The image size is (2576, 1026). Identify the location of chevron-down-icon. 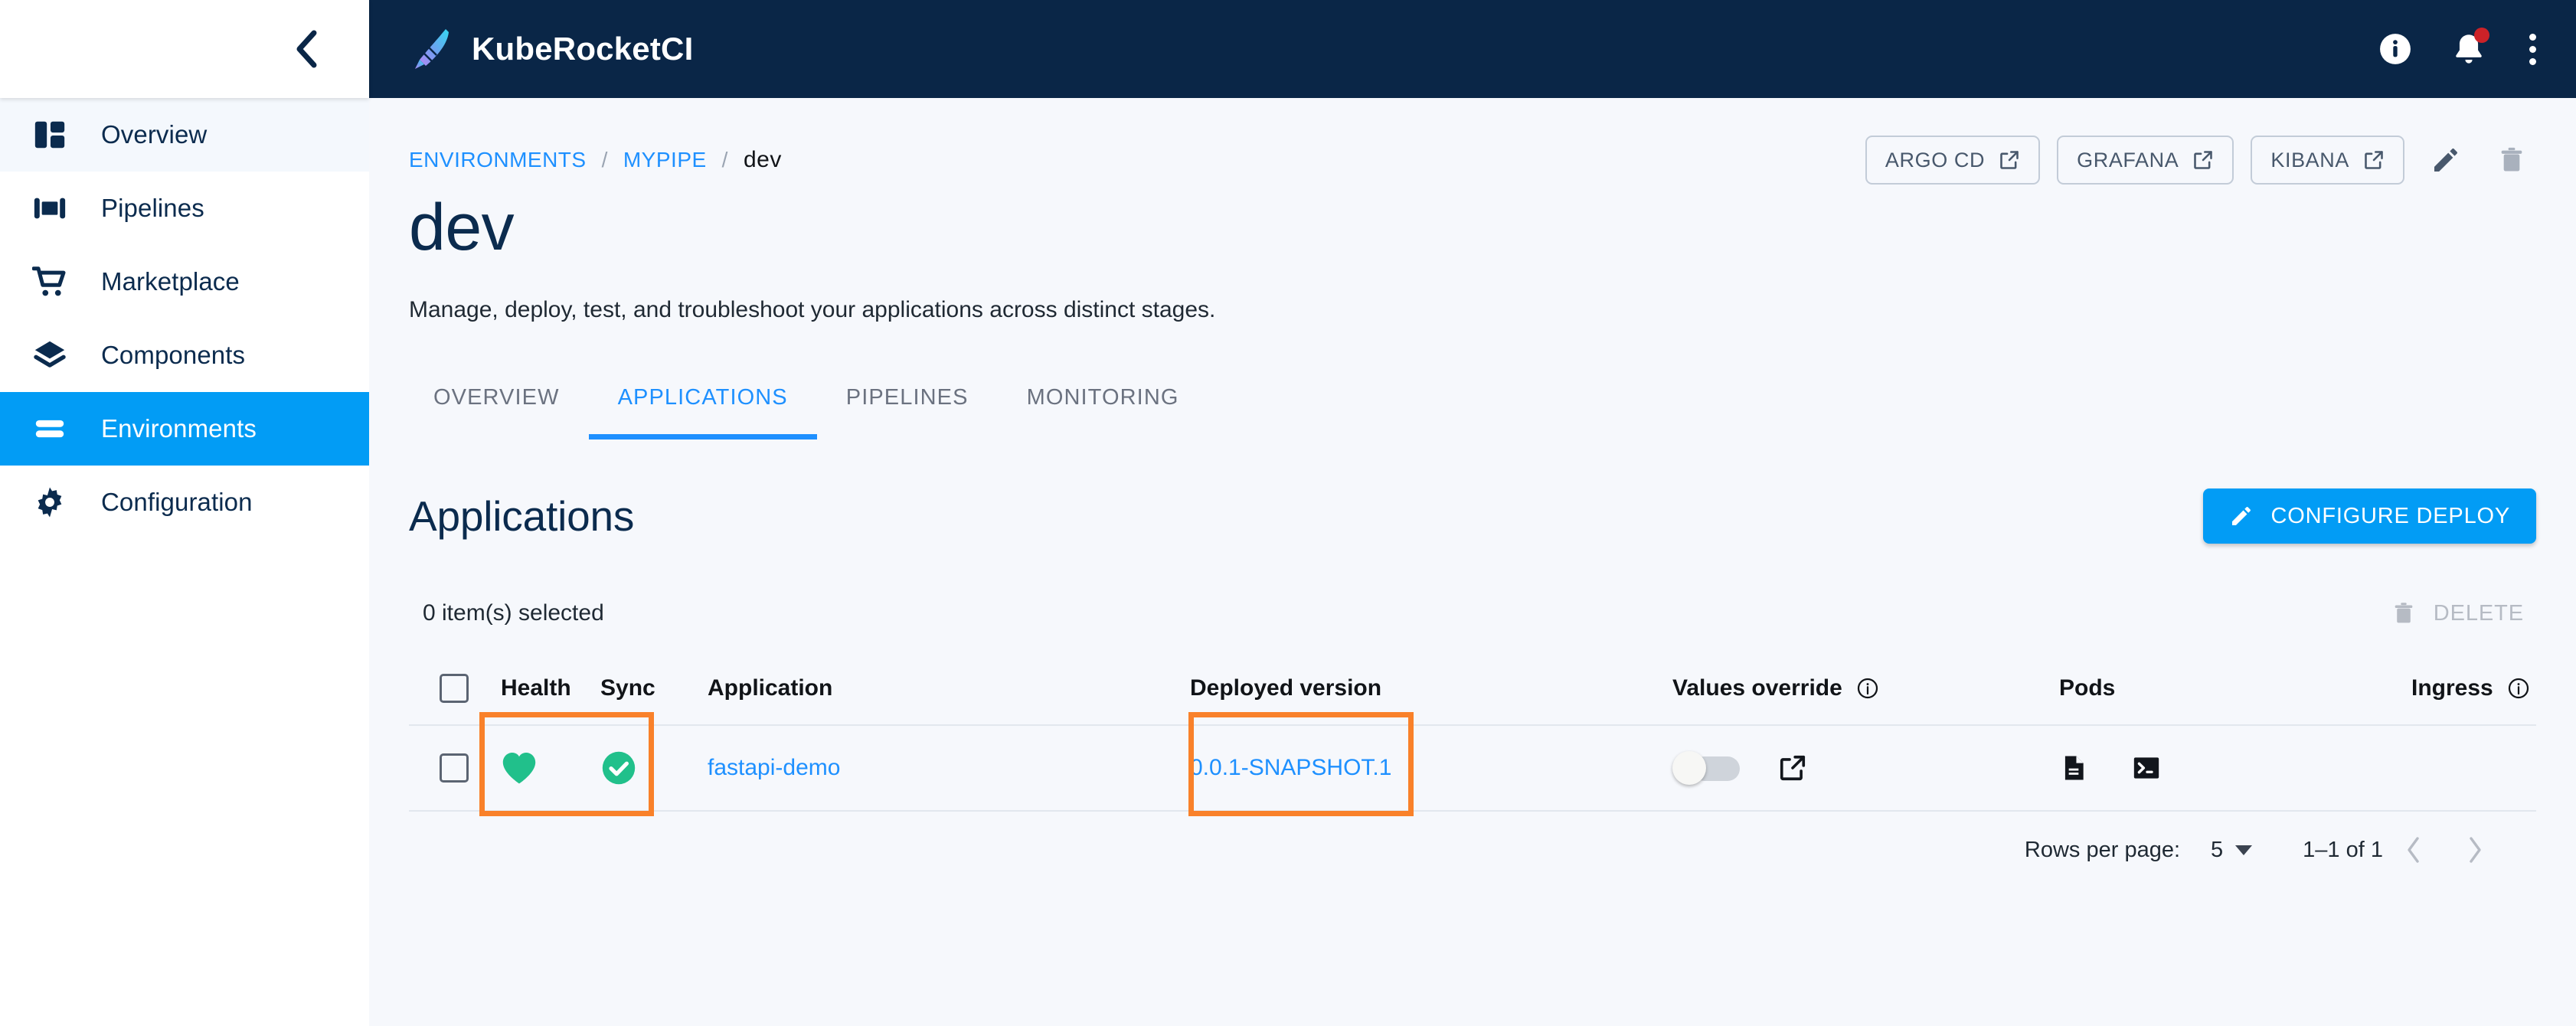
(2244, 850).